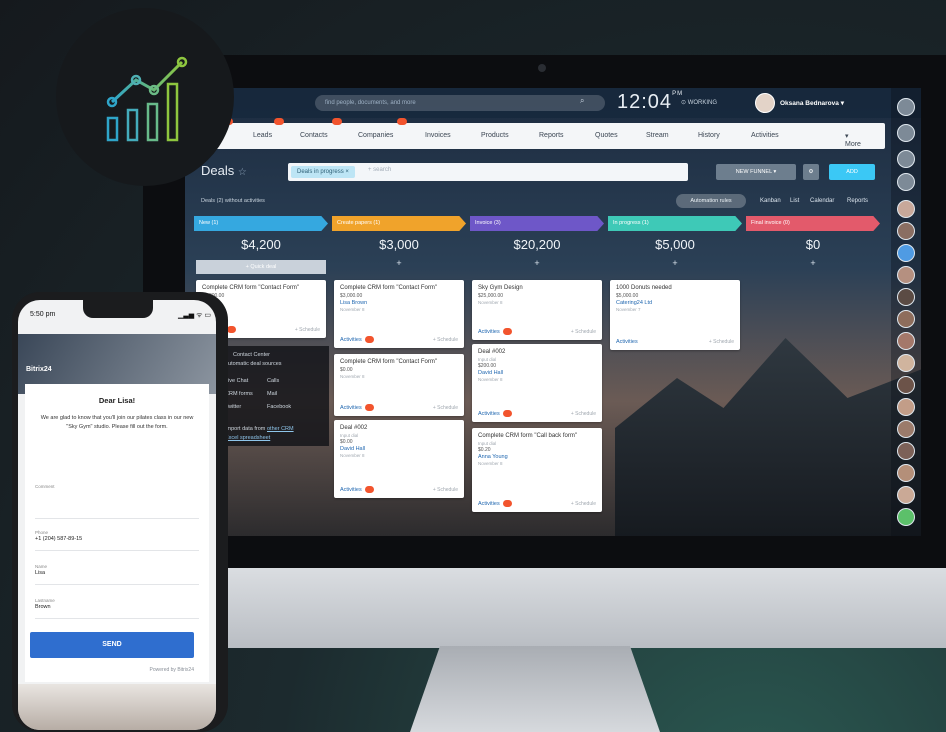 Image resolution: width=946 pixels, height=732 pixels. Describe the element at coordinates (399, 303) in the screenshot. I see `deal-contact: Lisa Brown` at that location.